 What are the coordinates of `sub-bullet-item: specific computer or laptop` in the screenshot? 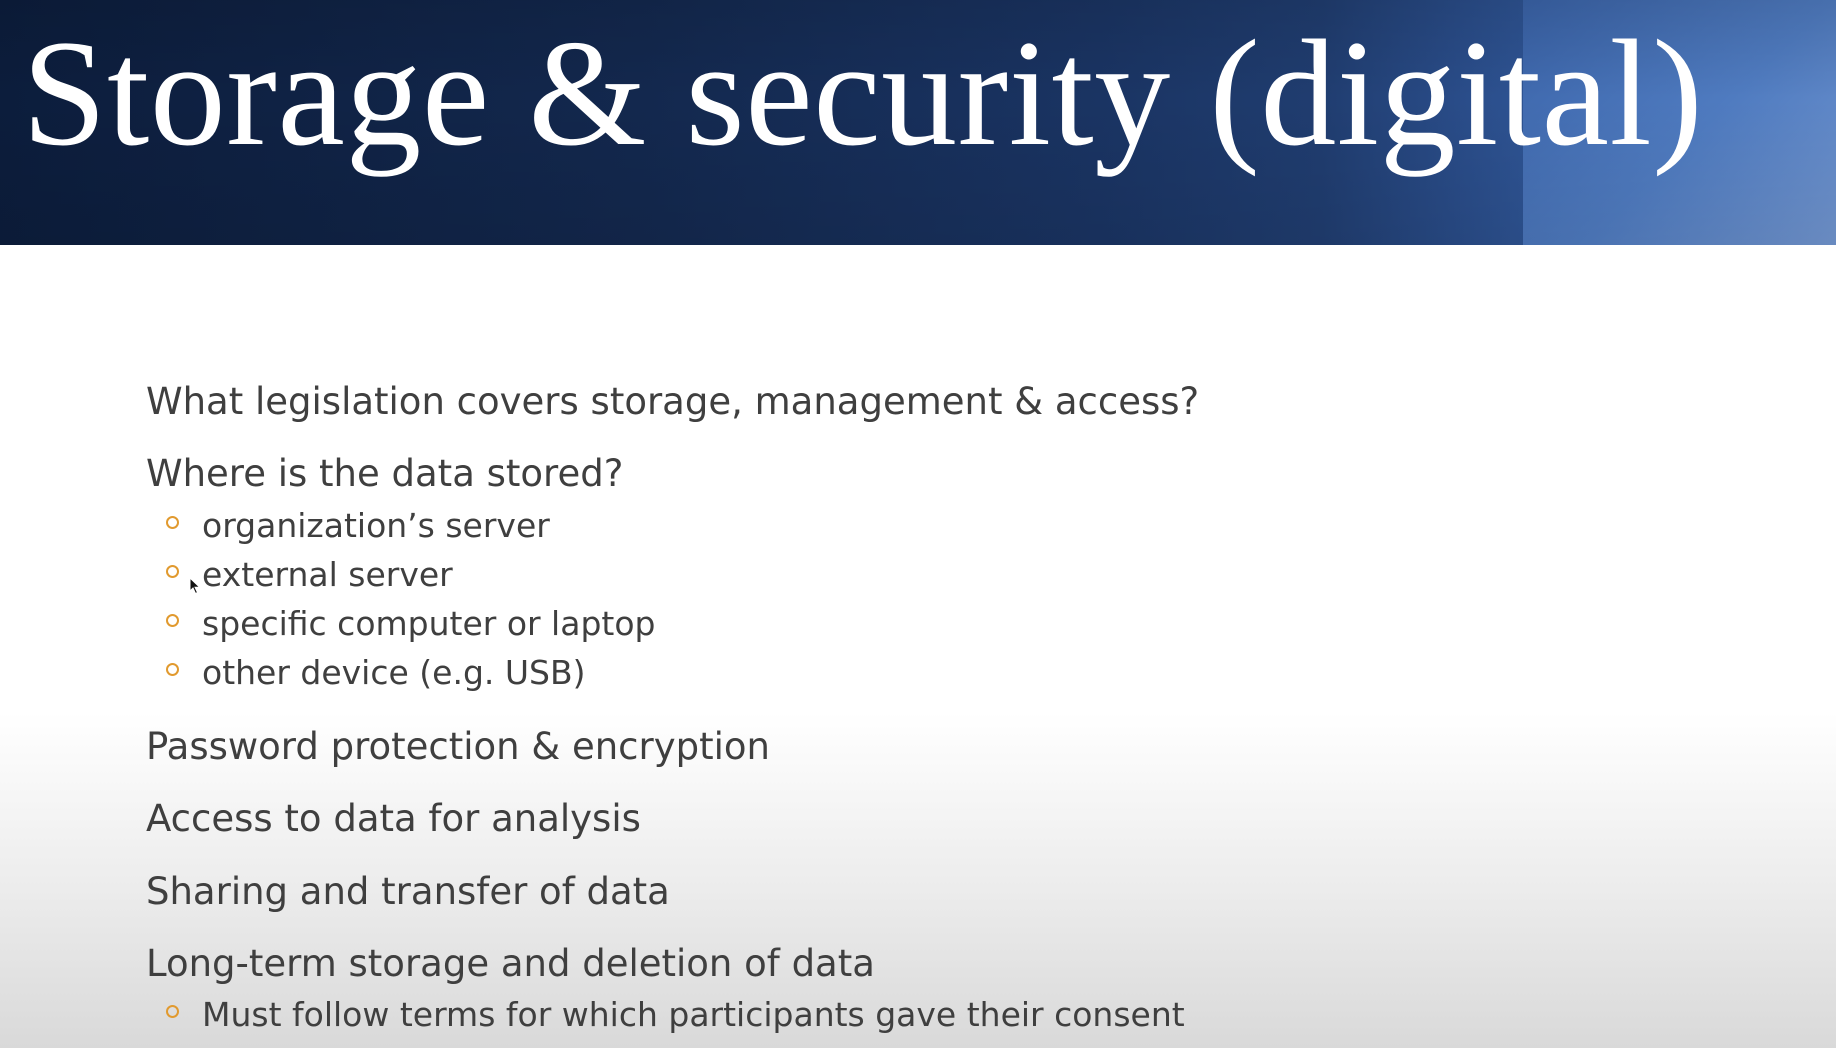 It's located at (896, 623).